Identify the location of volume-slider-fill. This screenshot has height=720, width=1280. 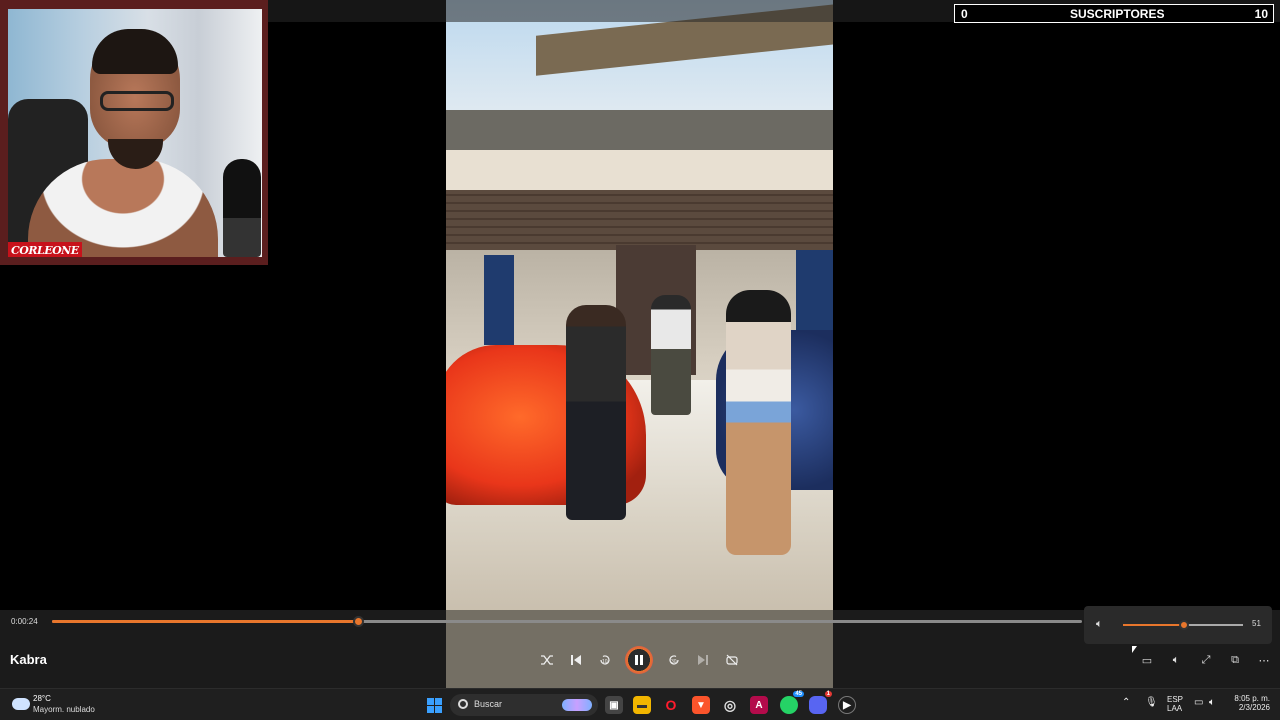
(1154, 625).